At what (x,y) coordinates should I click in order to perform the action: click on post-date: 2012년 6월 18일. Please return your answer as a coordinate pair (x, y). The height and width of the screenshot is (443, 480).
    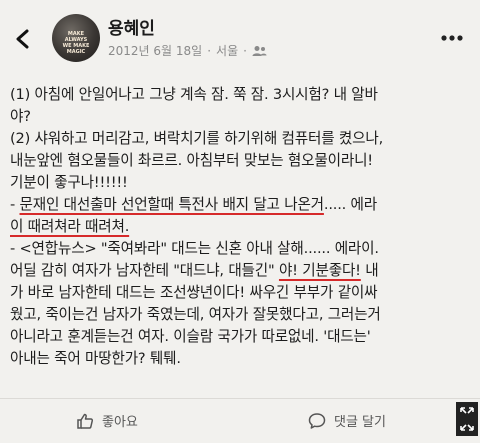
    Looking at the image, I should click on (155, 50).